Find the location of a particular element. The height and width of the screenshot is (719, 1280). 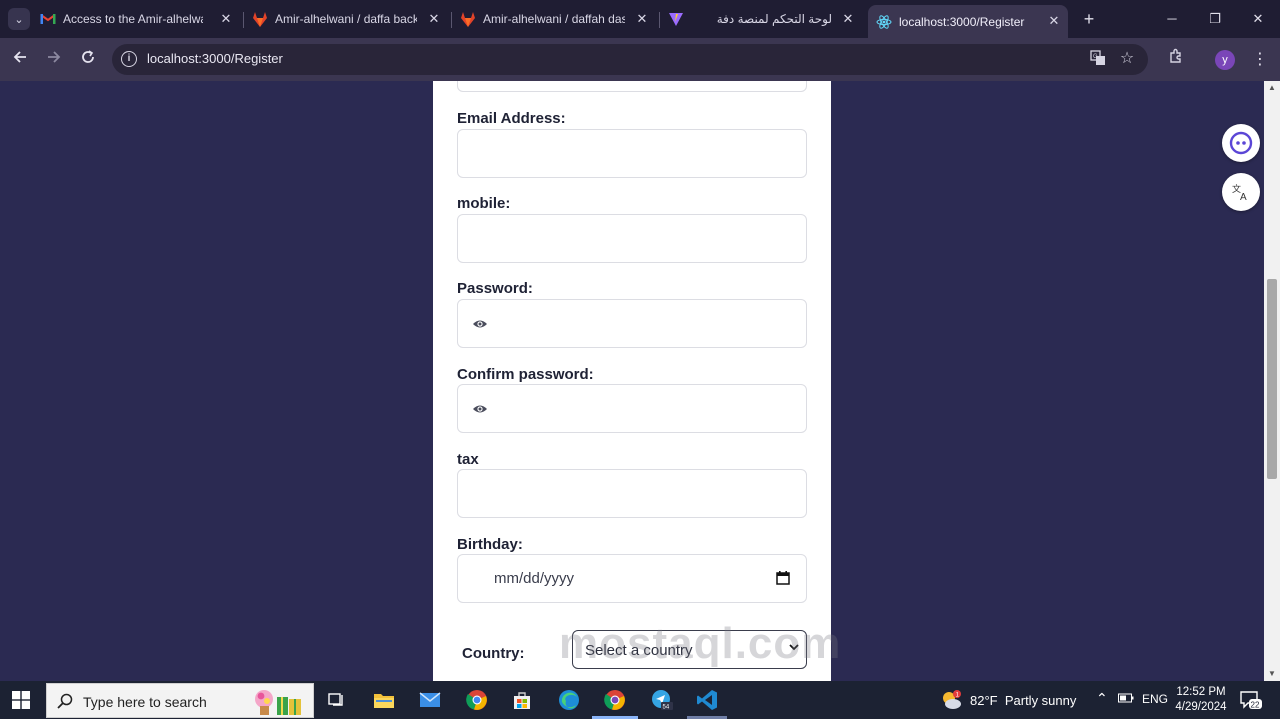

page-scrollbar: ▲ ▼ is located at coordinates (1272, 381).